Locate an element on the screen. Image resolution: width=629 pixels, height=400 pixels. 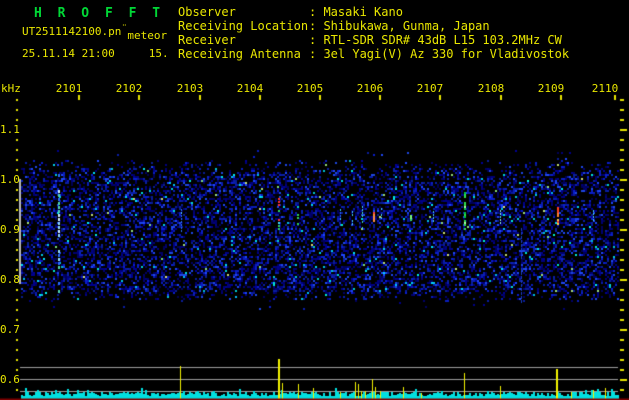
info-row: Observer : Masaki Kano is located at coordinates (373, 13).